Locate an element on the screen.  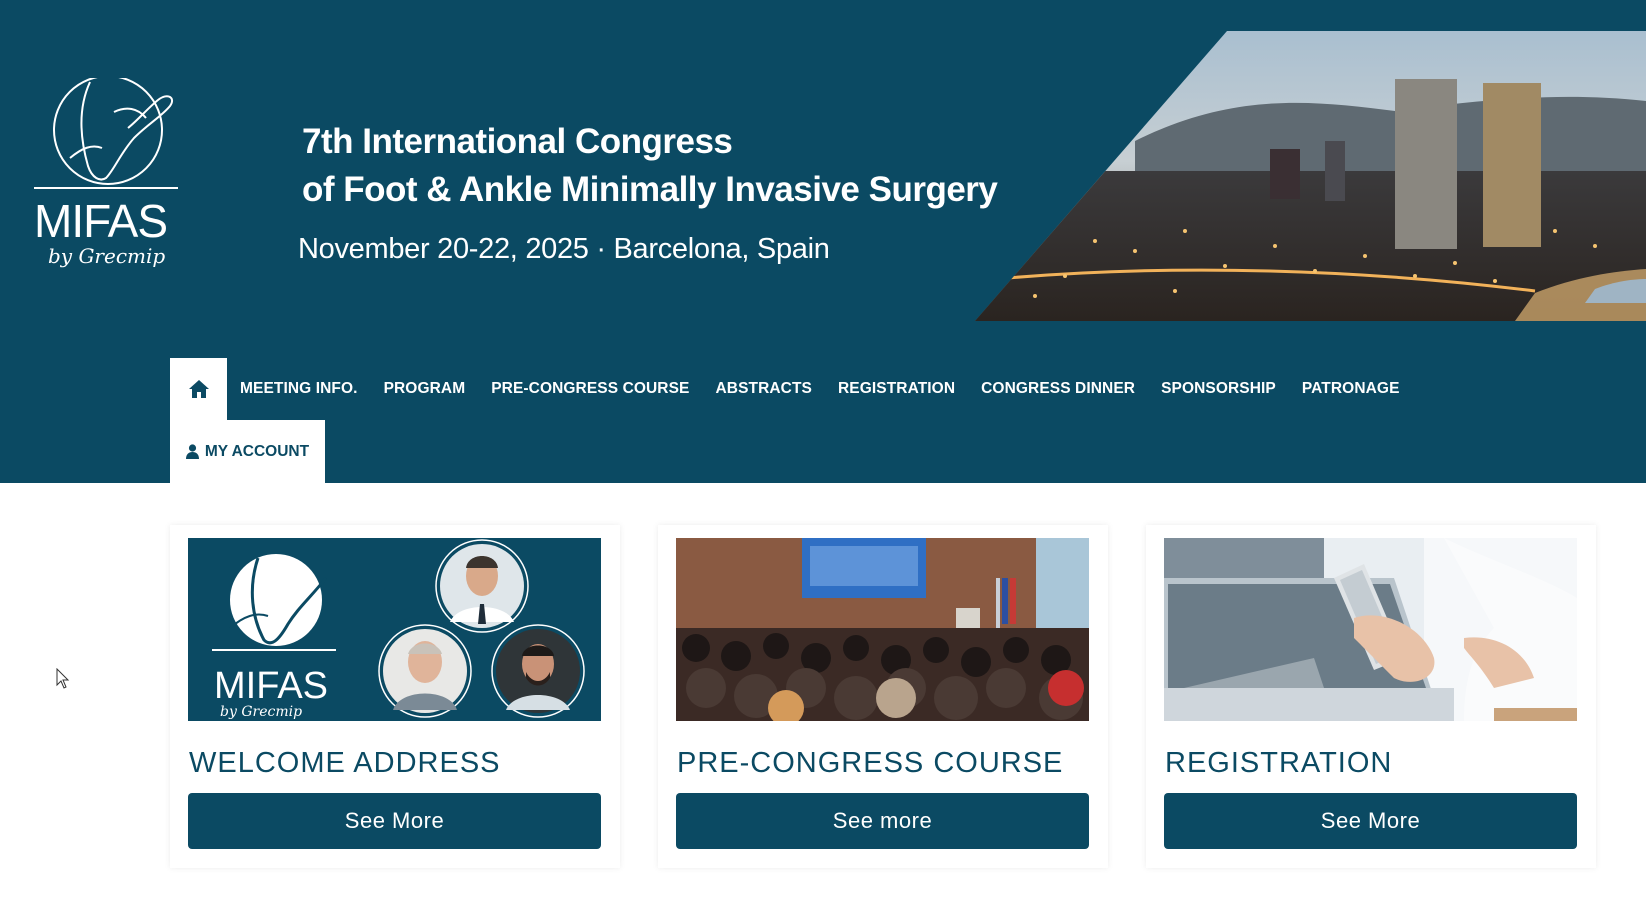
card-title-pre-congress: PRE-CONGRESS COURSE is located at coordinates (870, 763).